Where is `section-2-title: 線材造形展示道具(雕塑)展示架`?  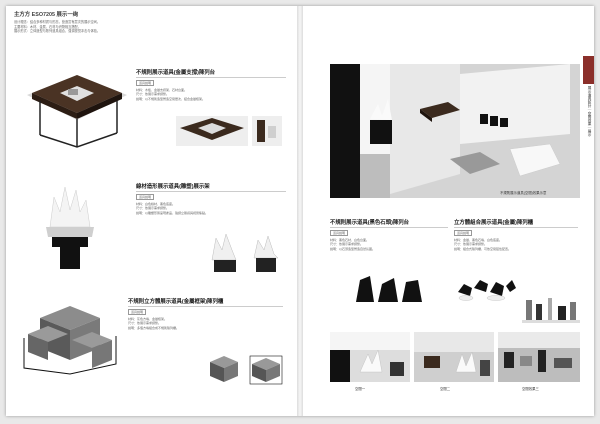 section-2-title: 線材造形展示道具(雕塑)展示架 is located at coordinates (211, 187).